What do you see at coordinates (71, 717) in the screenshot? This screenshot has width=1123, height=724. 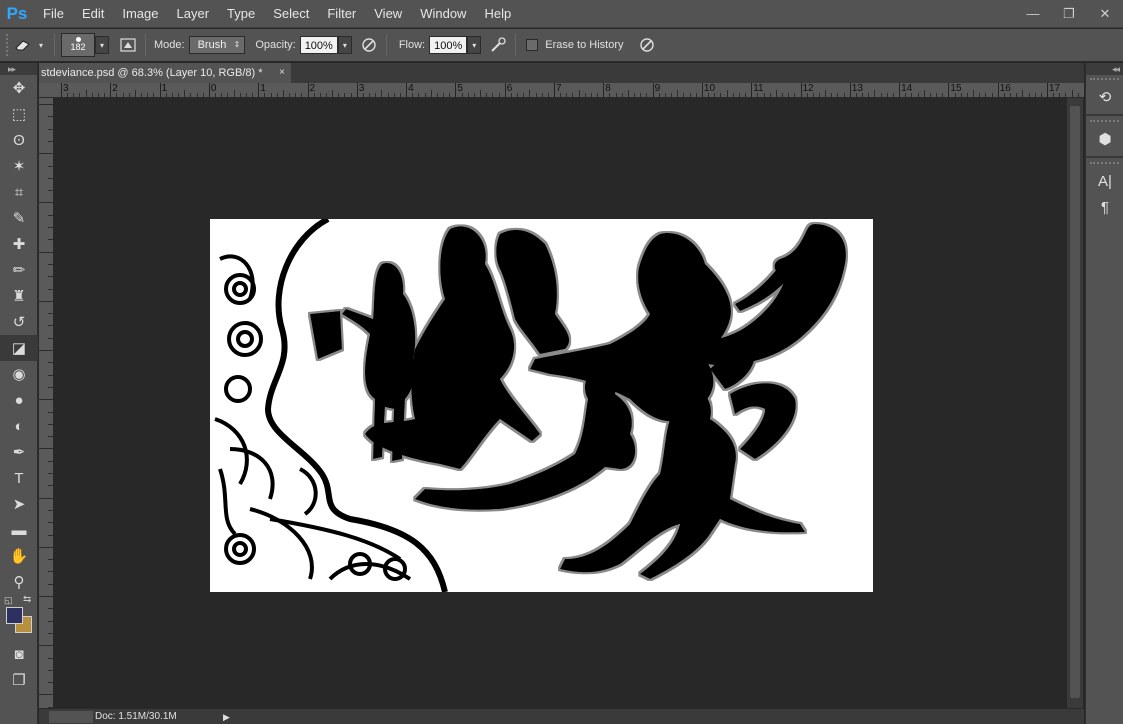 I see `zoom-level-field` at bounding box center [71, 717].